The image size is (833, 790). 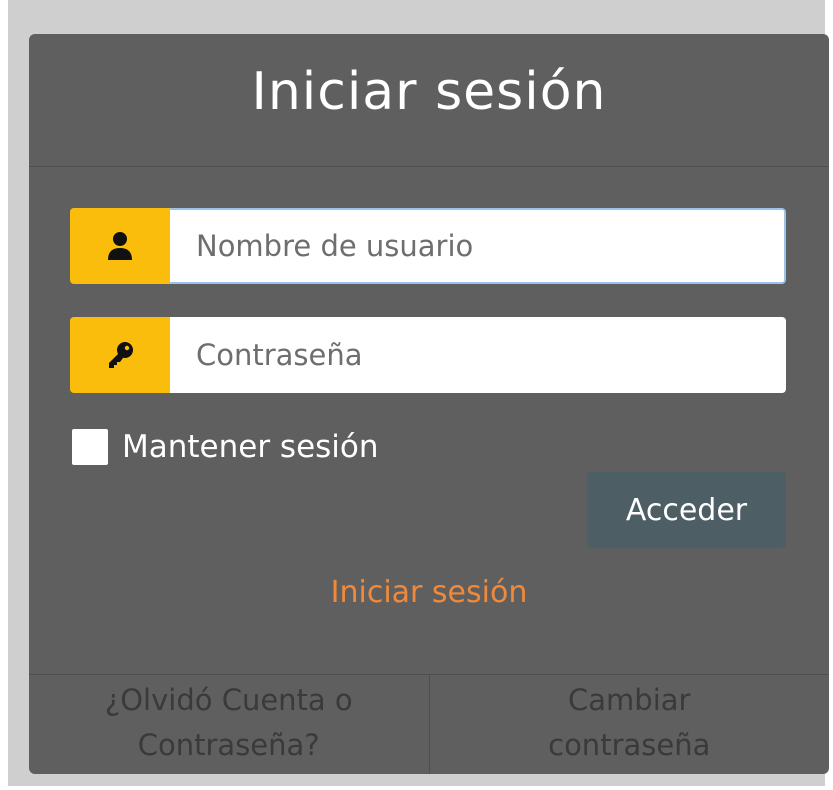 I want to click on forgot-account-link: ¿Olvidó Cuenta o Contraseña?, so click(x=229, y=724).